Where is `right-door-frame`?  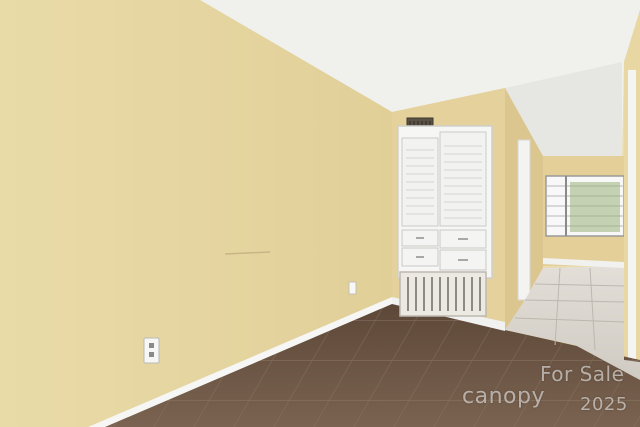 right-door-frame is located at coordinates (632, 220).